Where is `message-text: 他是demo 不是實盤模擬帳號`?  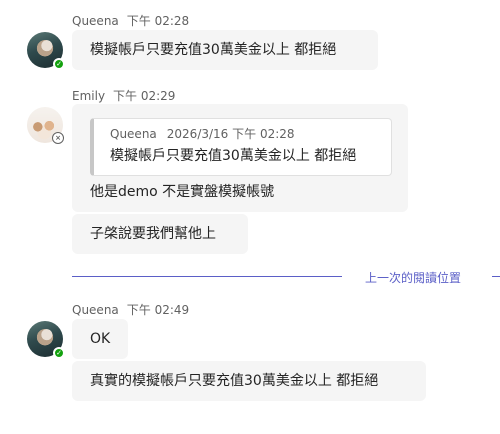 message-text: 他是demo 不是實盤模擬帳號 is located at coordinates (182, 192).